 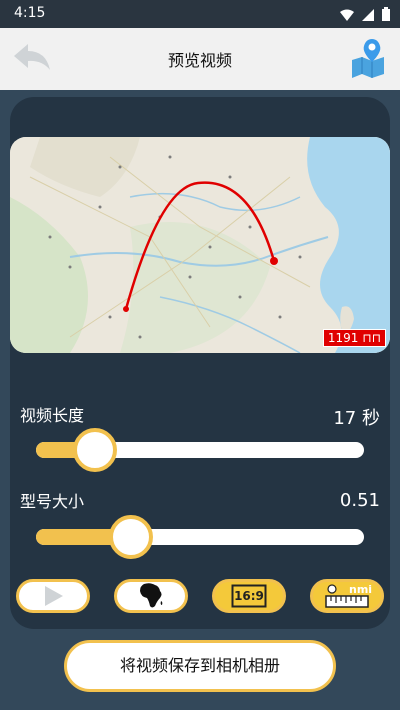 I want to click on map-pin-icon, so click(x=368, y=58).